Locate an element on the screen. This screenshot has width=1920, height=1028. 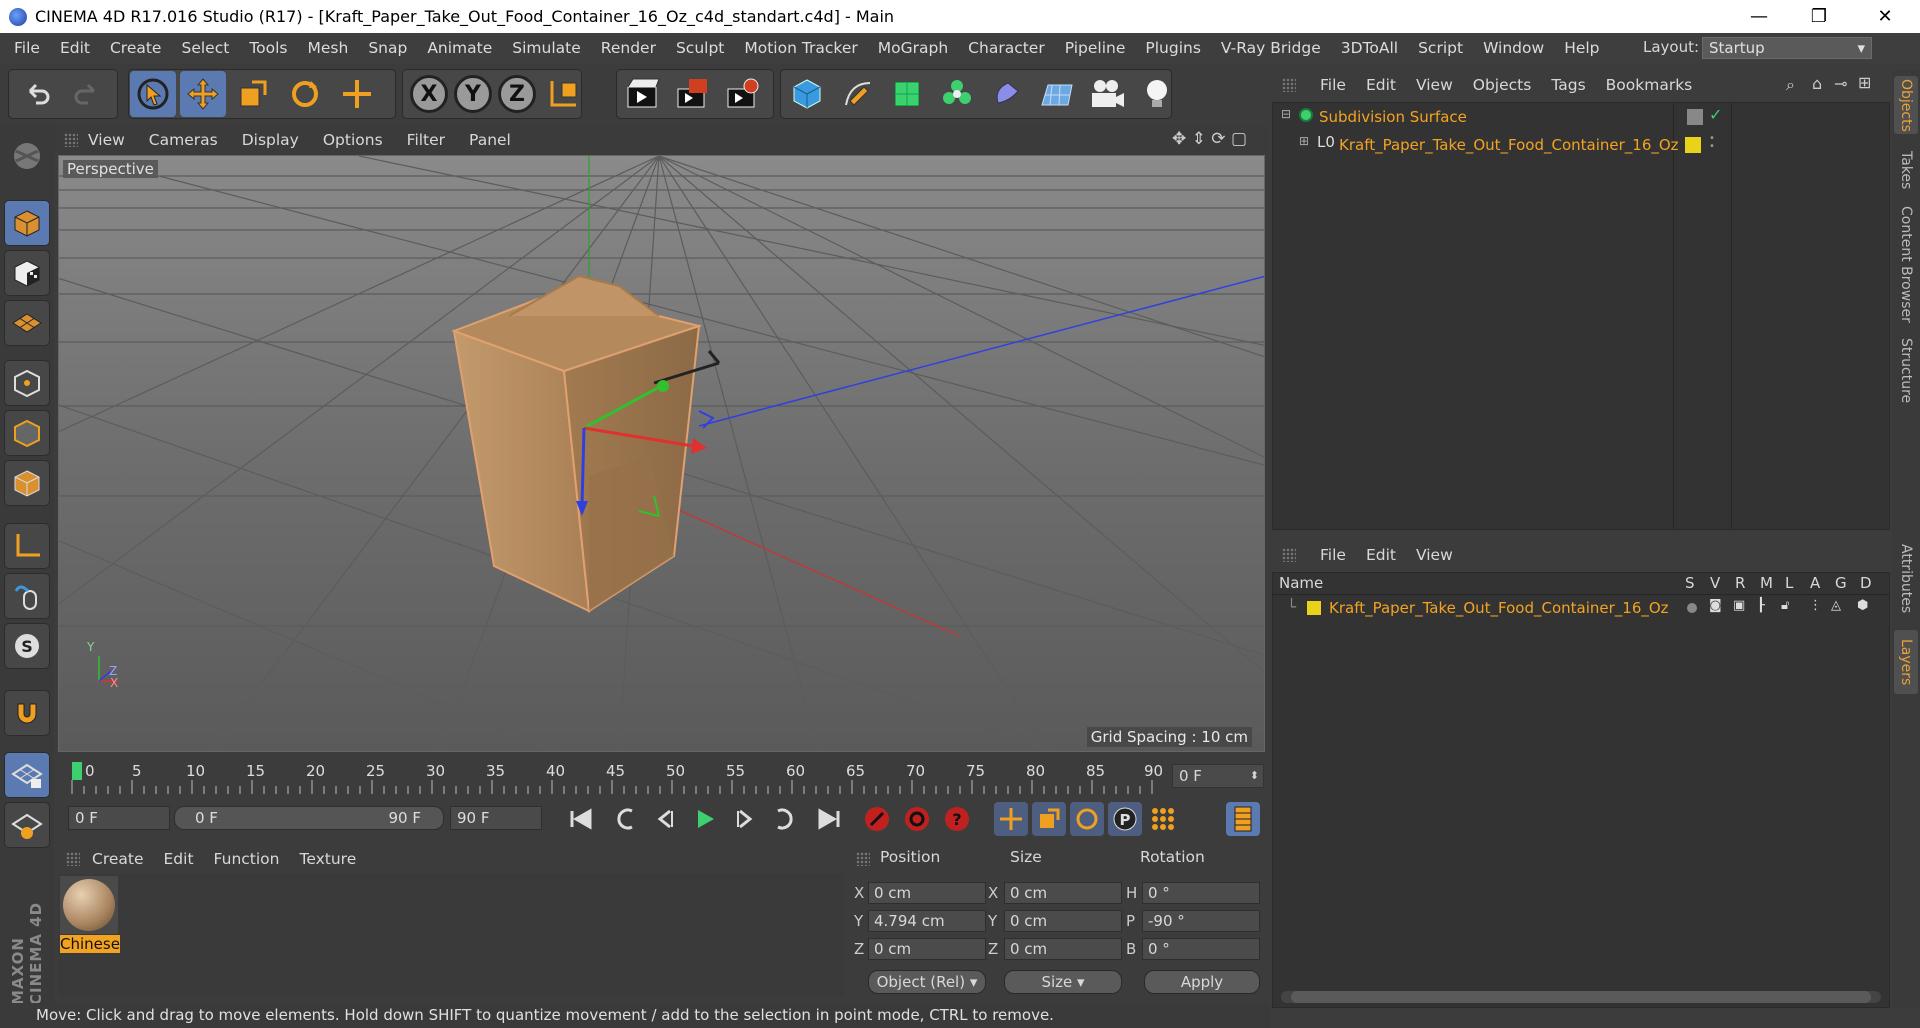
render-settings-icon is located at coordinates (743, 94).